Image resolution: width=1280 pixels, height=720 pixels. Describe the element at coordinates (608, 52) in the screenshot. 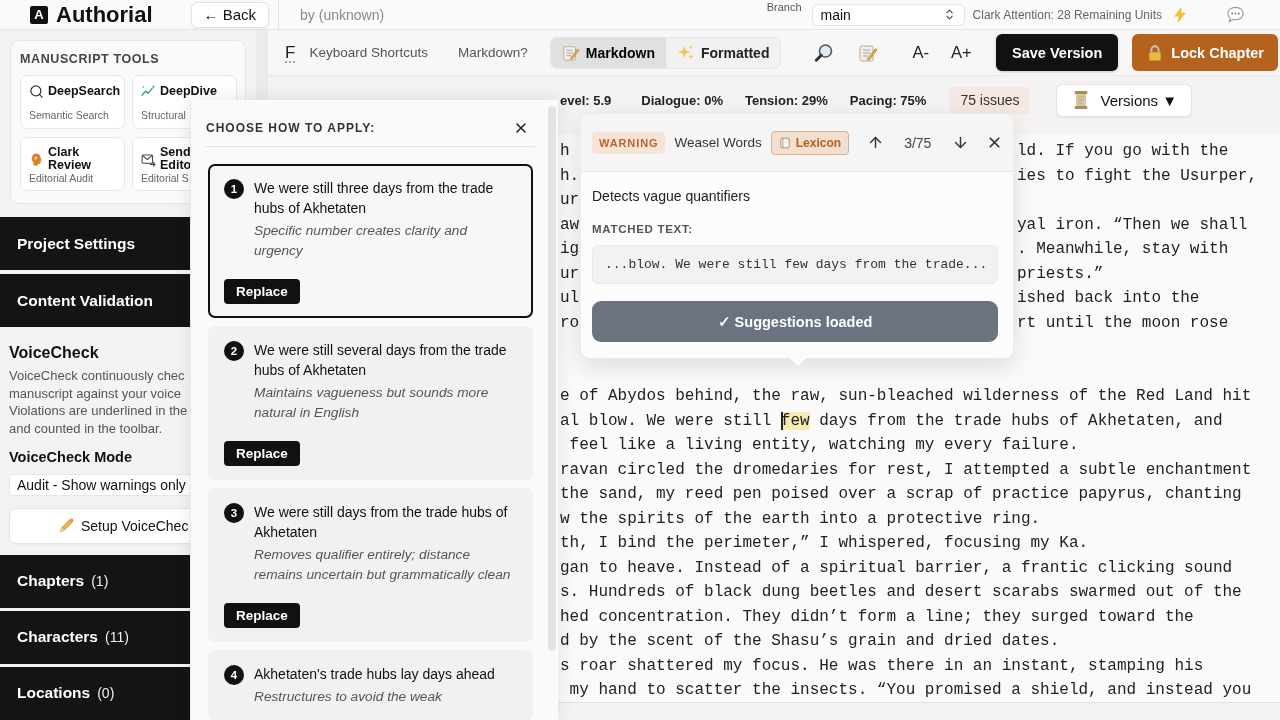

I see `view-mode-tab: Markdown` at that location.